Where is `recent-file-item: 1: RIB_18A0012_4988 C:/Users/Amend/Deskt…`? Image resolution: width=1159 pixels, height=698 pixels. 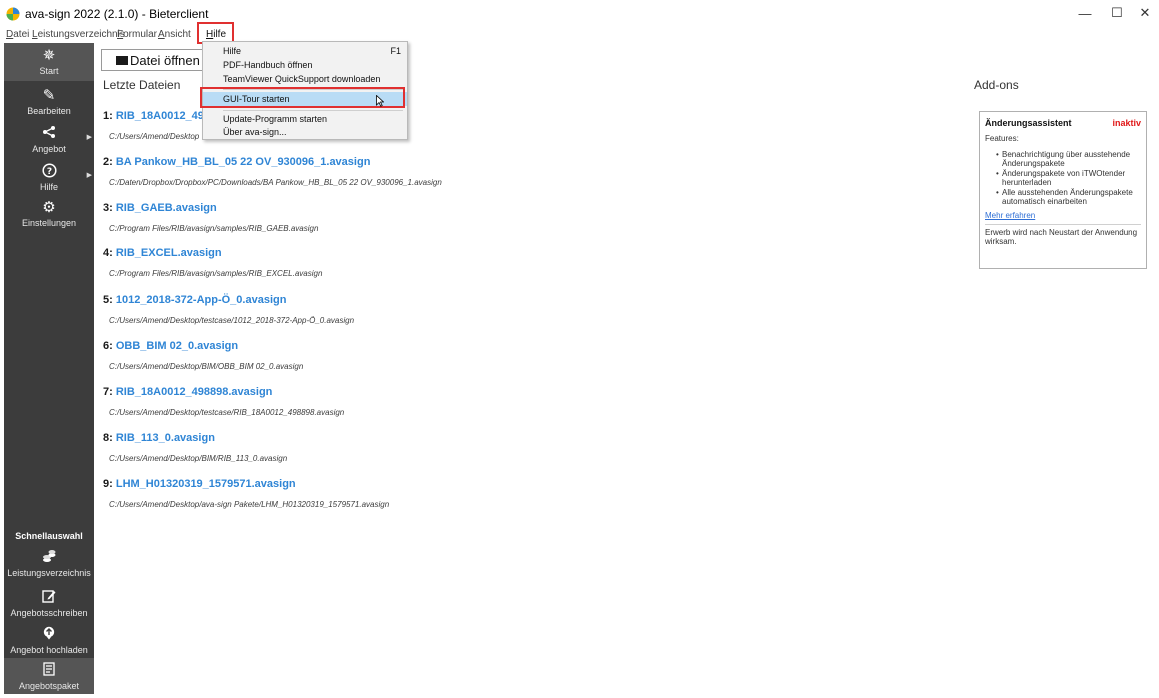 recent-file-item: 1: RIB_18A0012_4988 C:/Users/Amend/Deskt… is located at coordinates (159, 125).